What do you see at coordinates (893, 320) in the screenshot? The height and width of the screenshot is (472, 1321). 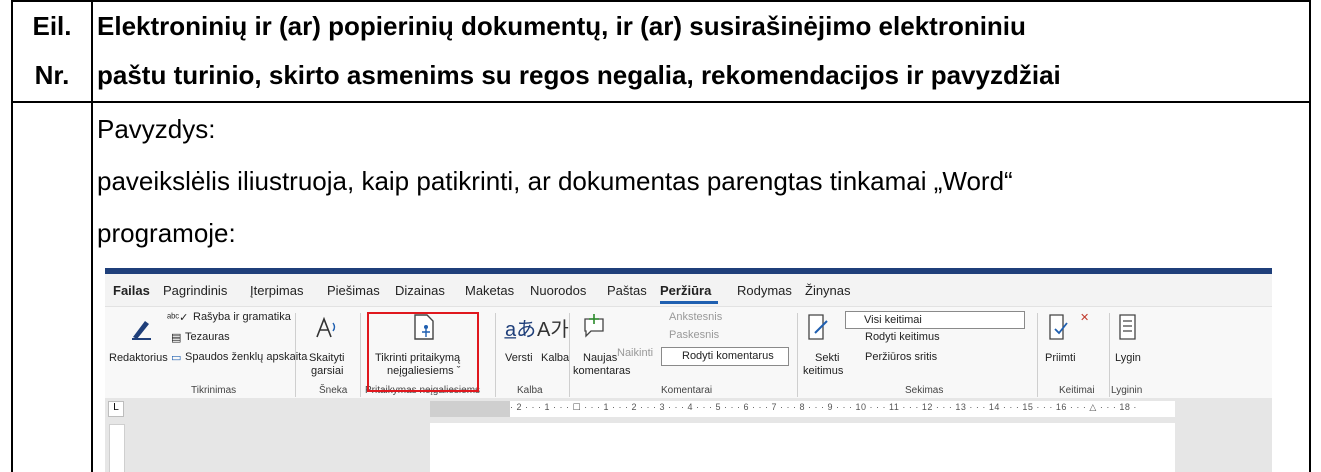 I see `visi-keitimai-label: Visi keitimai` at bounding box center [893, 320].